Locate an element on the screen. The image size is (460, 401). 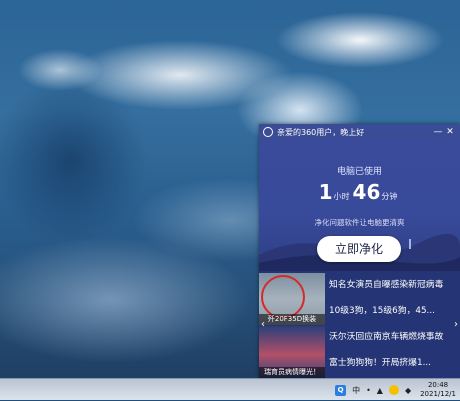
minimize-icon: — is located at coordinates (438, 132).